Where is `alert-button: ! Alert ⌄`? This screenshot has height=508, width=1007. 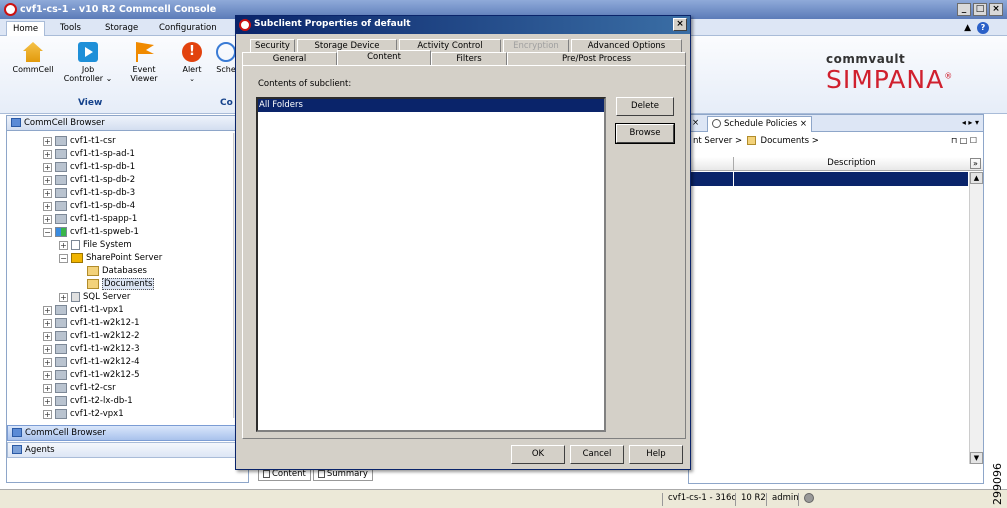 alert-button: ! Alert ⌄ is located at coordinates (192, 62).